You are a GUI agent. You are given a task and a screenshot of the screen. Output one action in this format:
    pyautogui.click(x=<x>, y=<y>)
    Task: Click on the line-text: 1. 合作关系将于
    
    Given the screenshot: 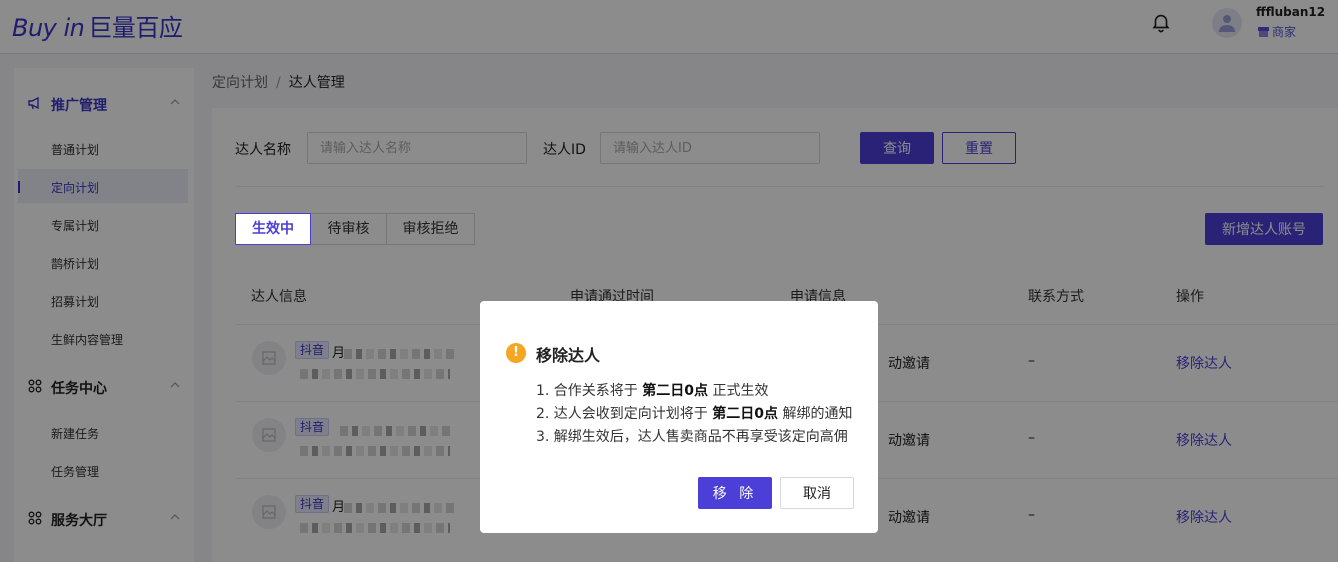 What is the action you would take?
    pyautogui.click(x=589, y=391)
    